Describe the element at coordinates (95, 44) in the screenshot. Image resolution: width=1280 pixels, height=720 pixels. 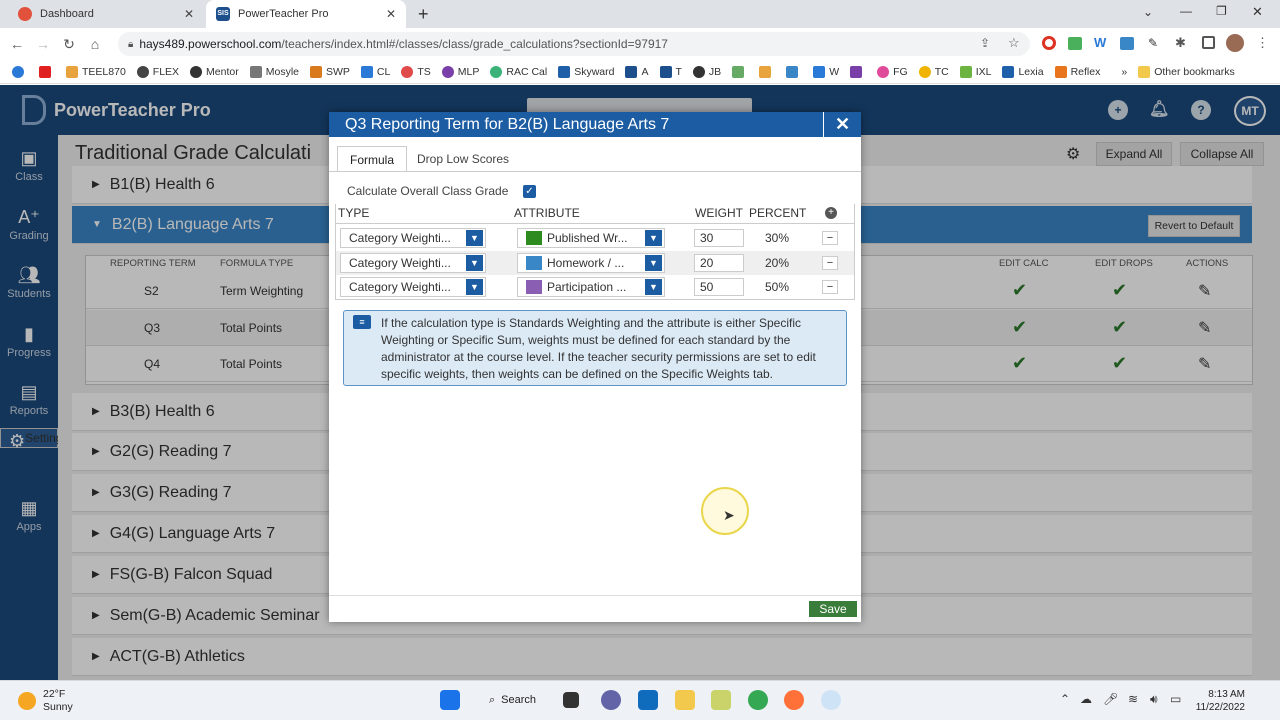
I see `home-icon: ⌂` at that location.